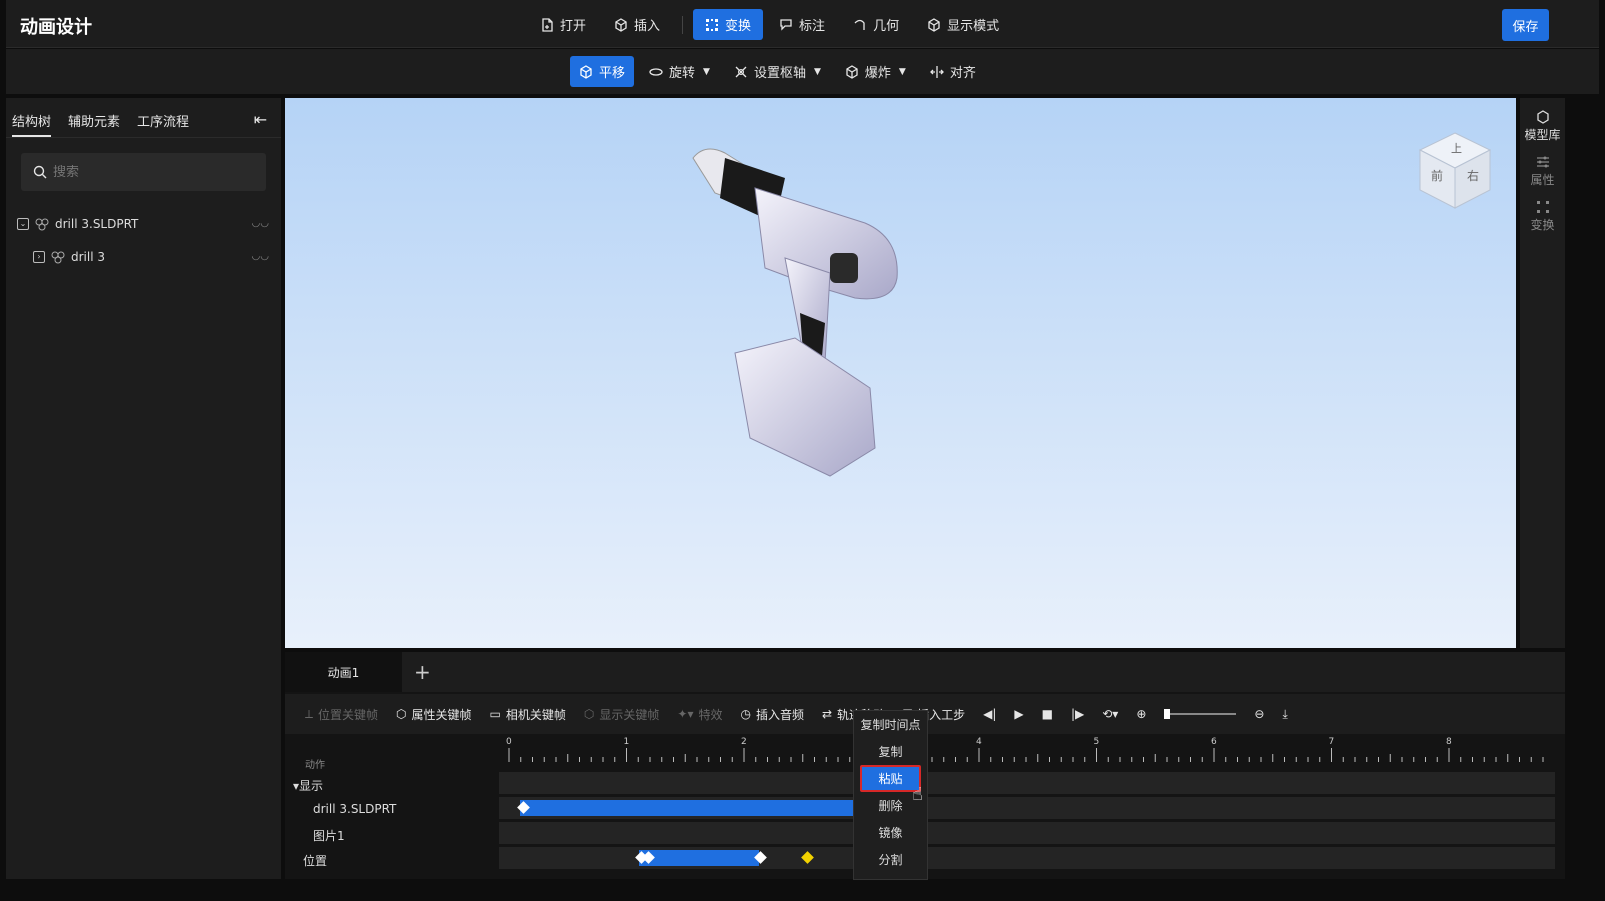 Image resolution: width=1605 pixels, height=901 pixels. I want to click on display-keyframe-button: ⬡ 显示关键帧, so click(622, 714).